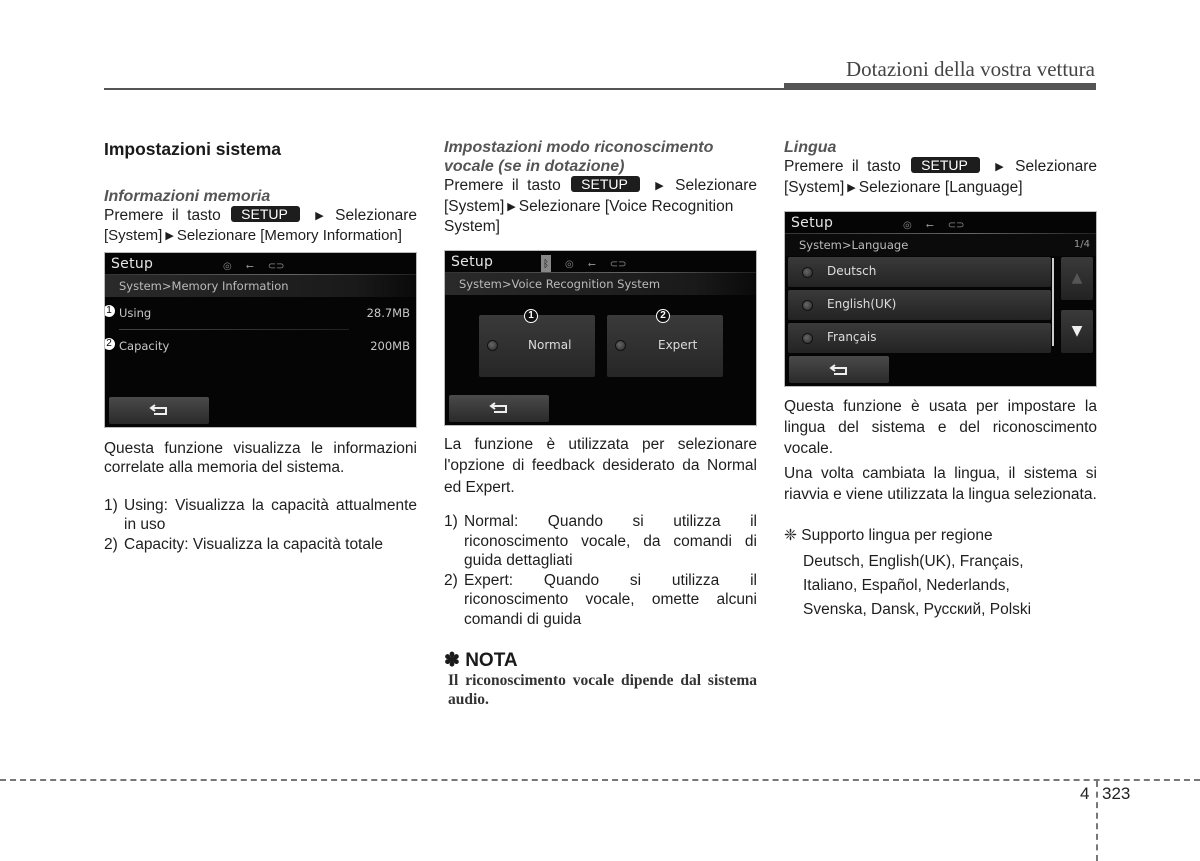  What do you see at coordinates (1085, 793) in the screenshot?
I see `chapter-number: 4` at bounding box center [1085, 793].